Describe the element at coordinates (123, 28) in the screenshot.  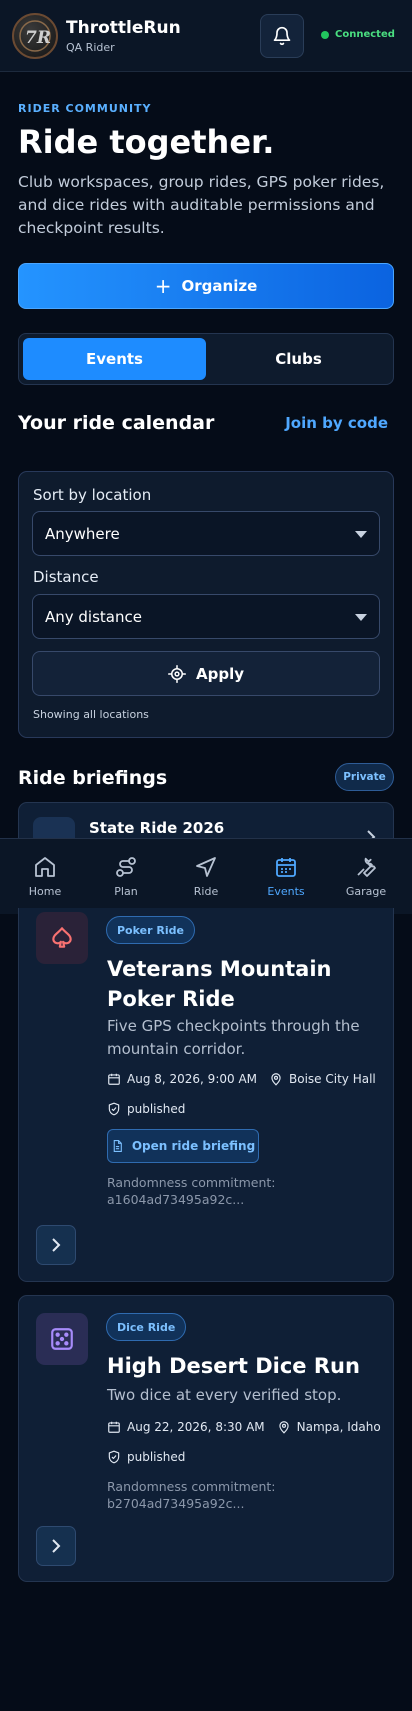
I see `brand-title: ThrottleRun` at that location.